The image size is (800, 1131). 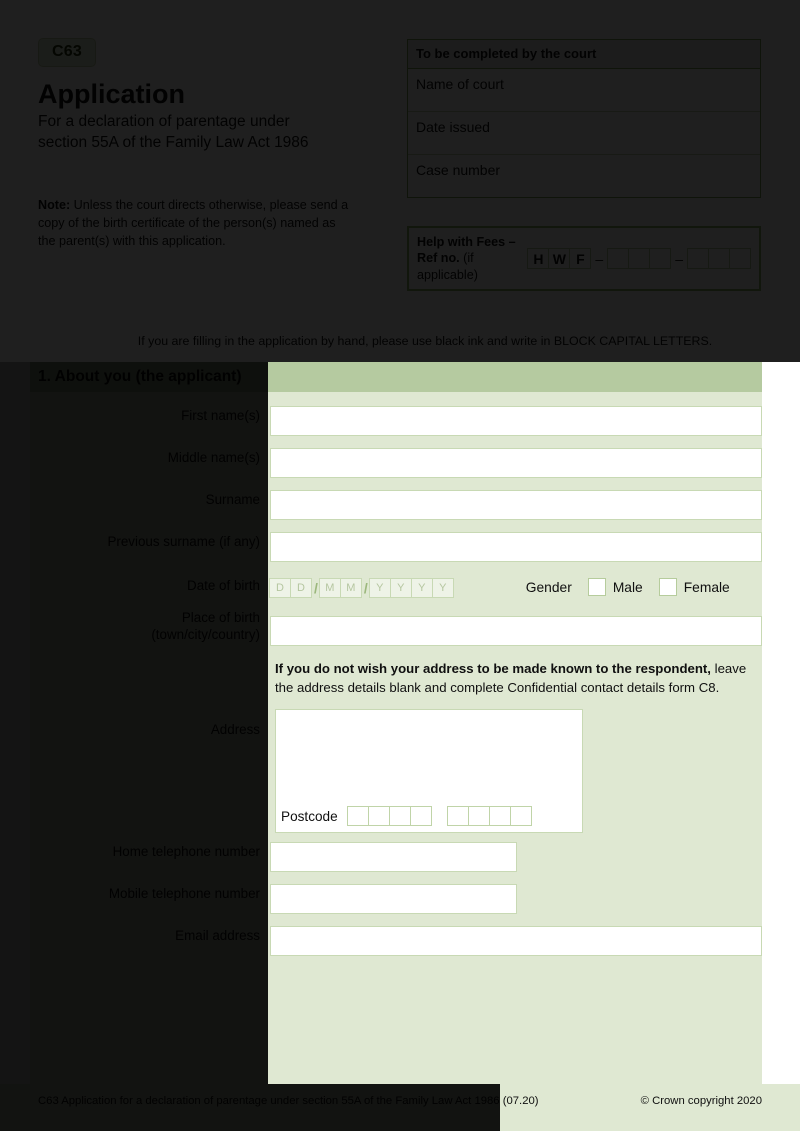 I want to click on input-email, so click(x=516, y=941).